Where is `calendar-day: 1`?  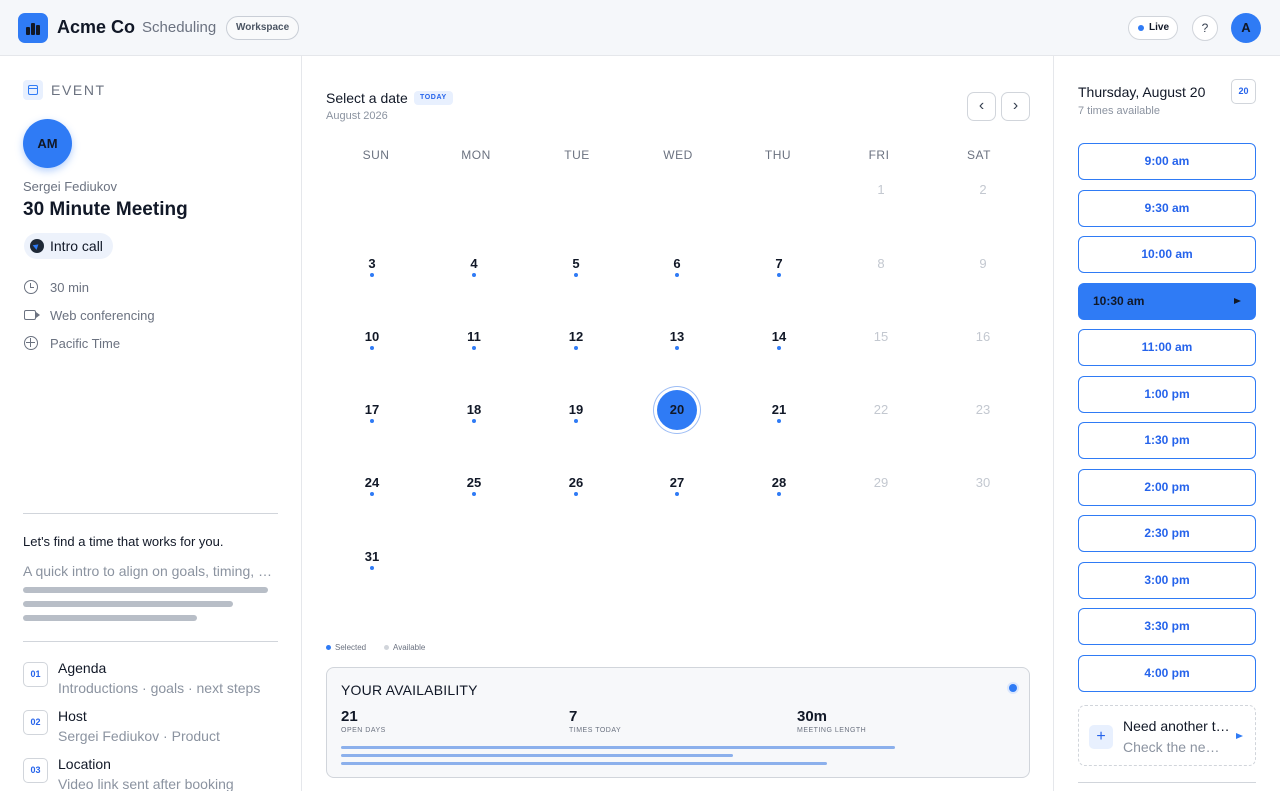
calendar-day: 1 is located at coordinates (881, 189).